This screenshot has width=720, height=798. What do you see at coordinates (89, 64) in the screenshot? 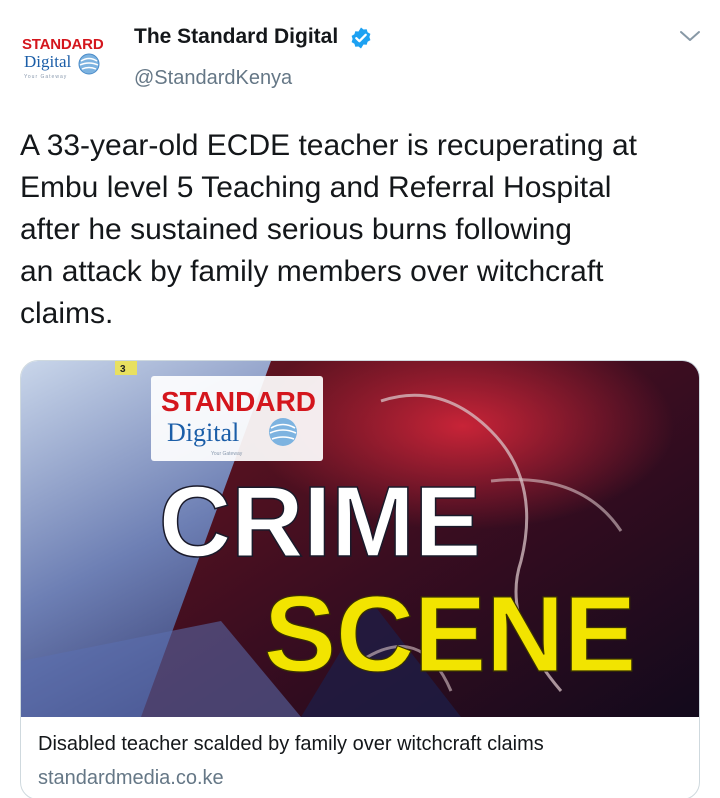
I see `globe-icon` at bounding box center [89, 64].